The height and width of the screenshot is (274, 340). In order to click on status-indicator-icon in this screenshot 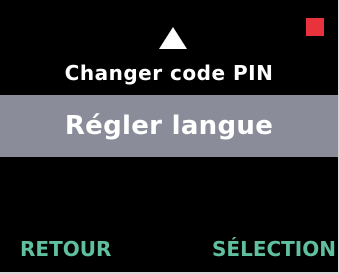, I will do `click(315, 27)`.